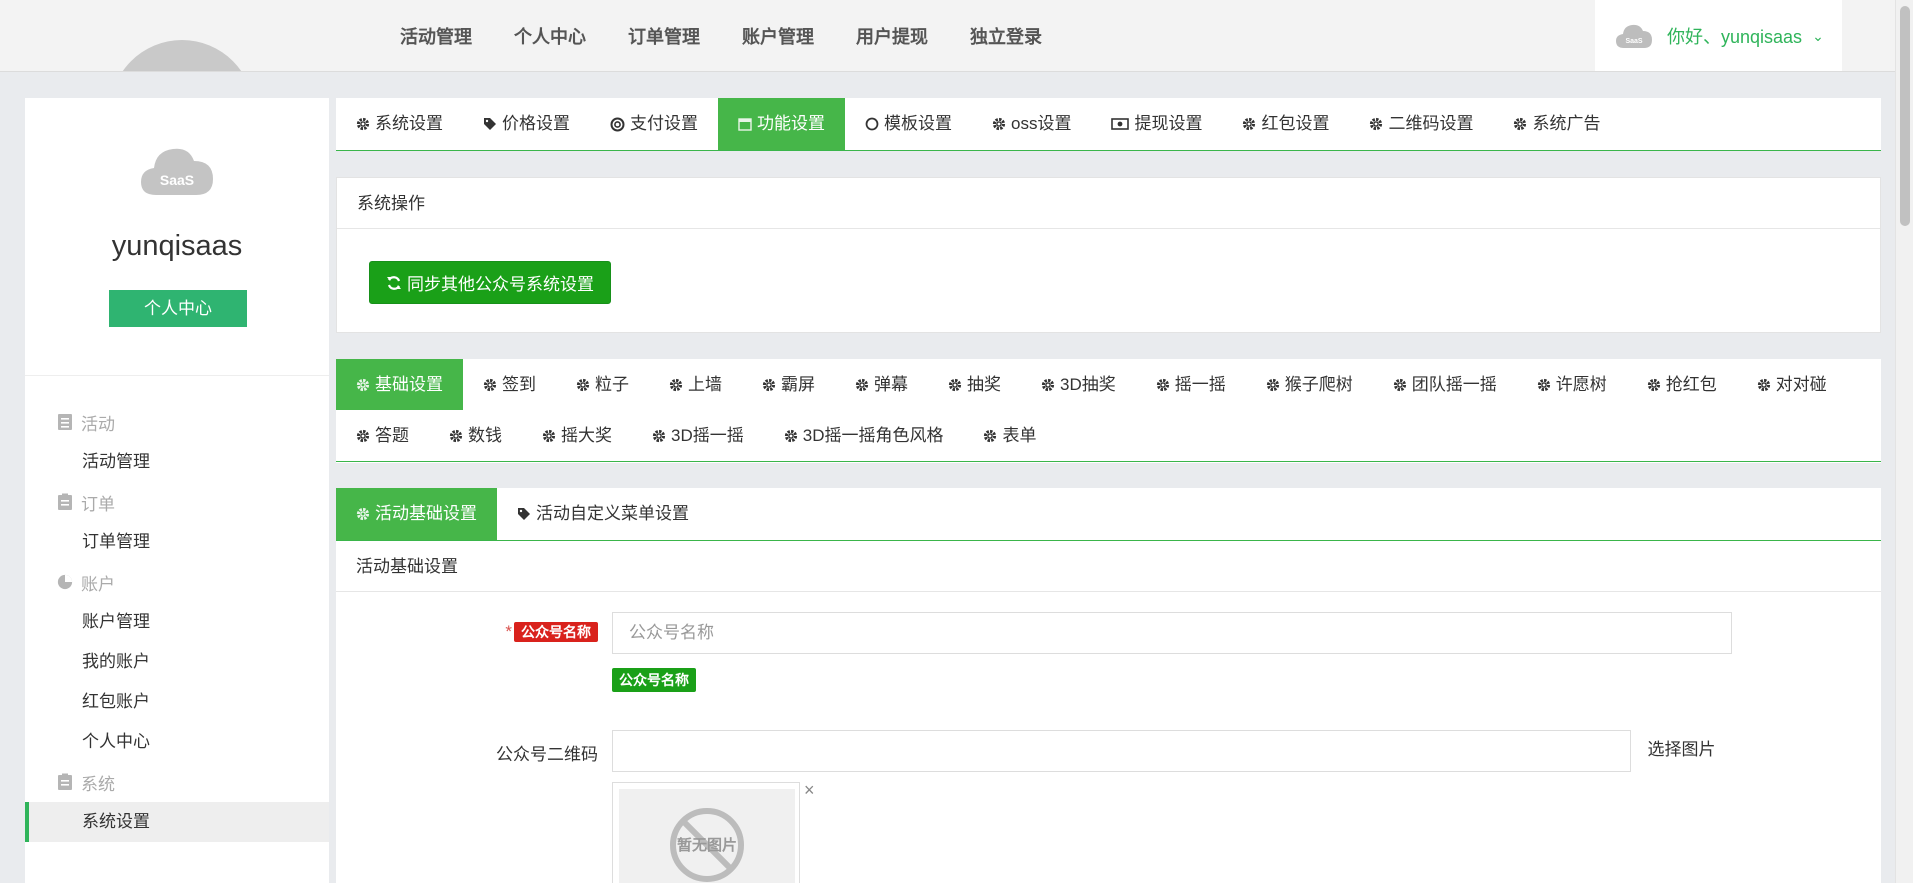  What do you see at coordinates (409, 384) in the screenshot?
I see `tab-label: 基础设置` at bounding box center [409, 384].